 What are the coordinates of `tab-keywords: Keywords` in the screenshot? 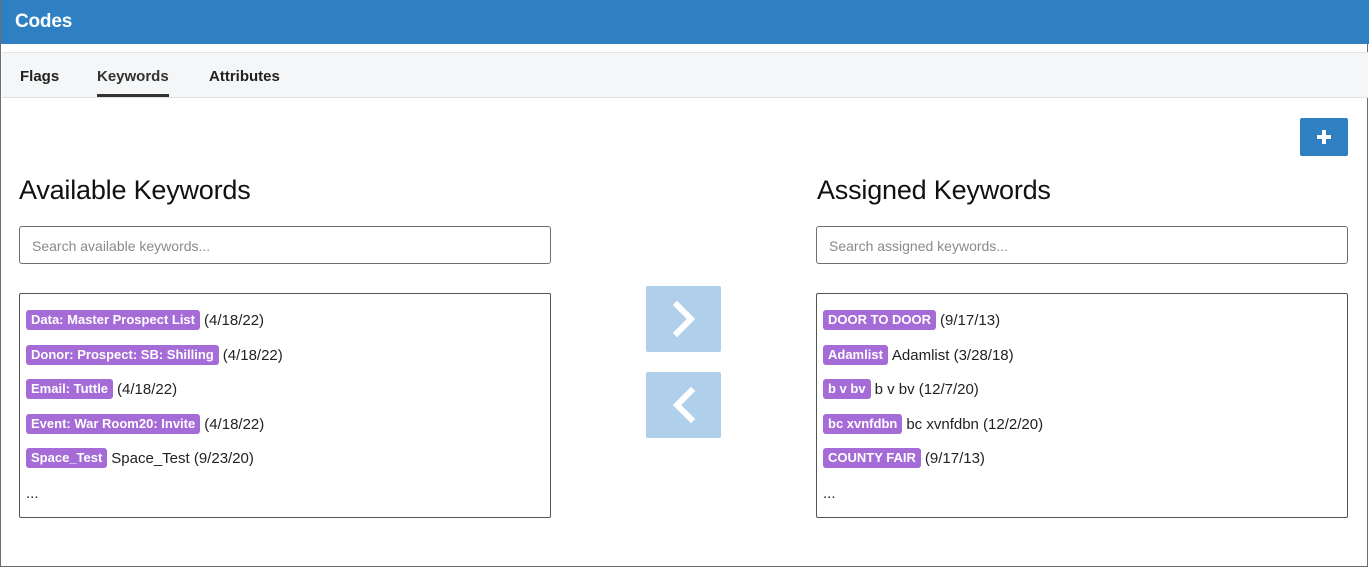 It's located at (133, 76).